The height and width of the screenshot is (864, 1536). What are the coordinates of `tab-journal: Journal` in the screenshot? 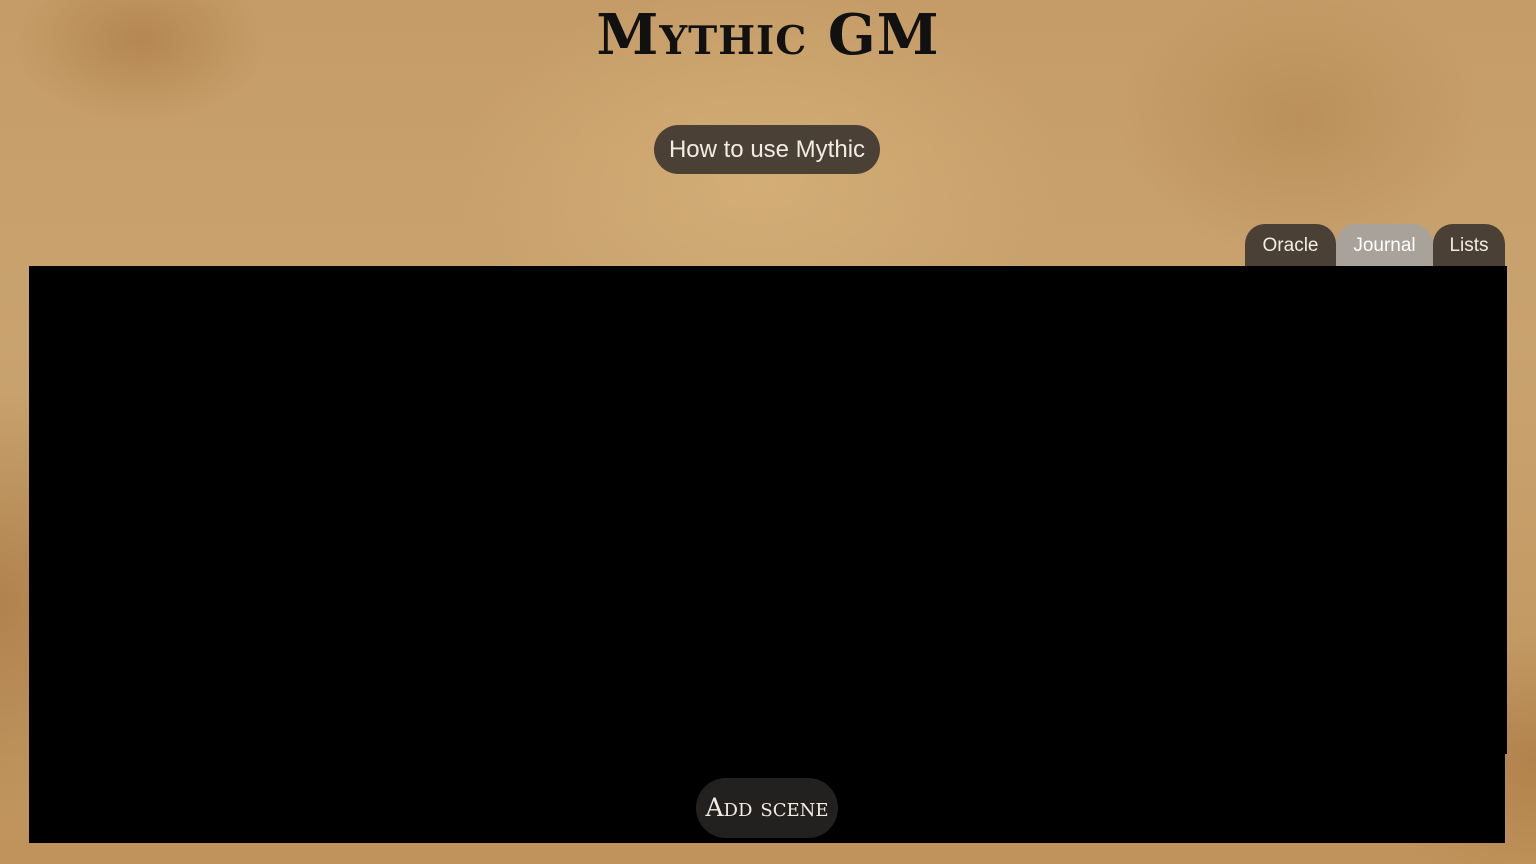 It's located at (1384, 245).